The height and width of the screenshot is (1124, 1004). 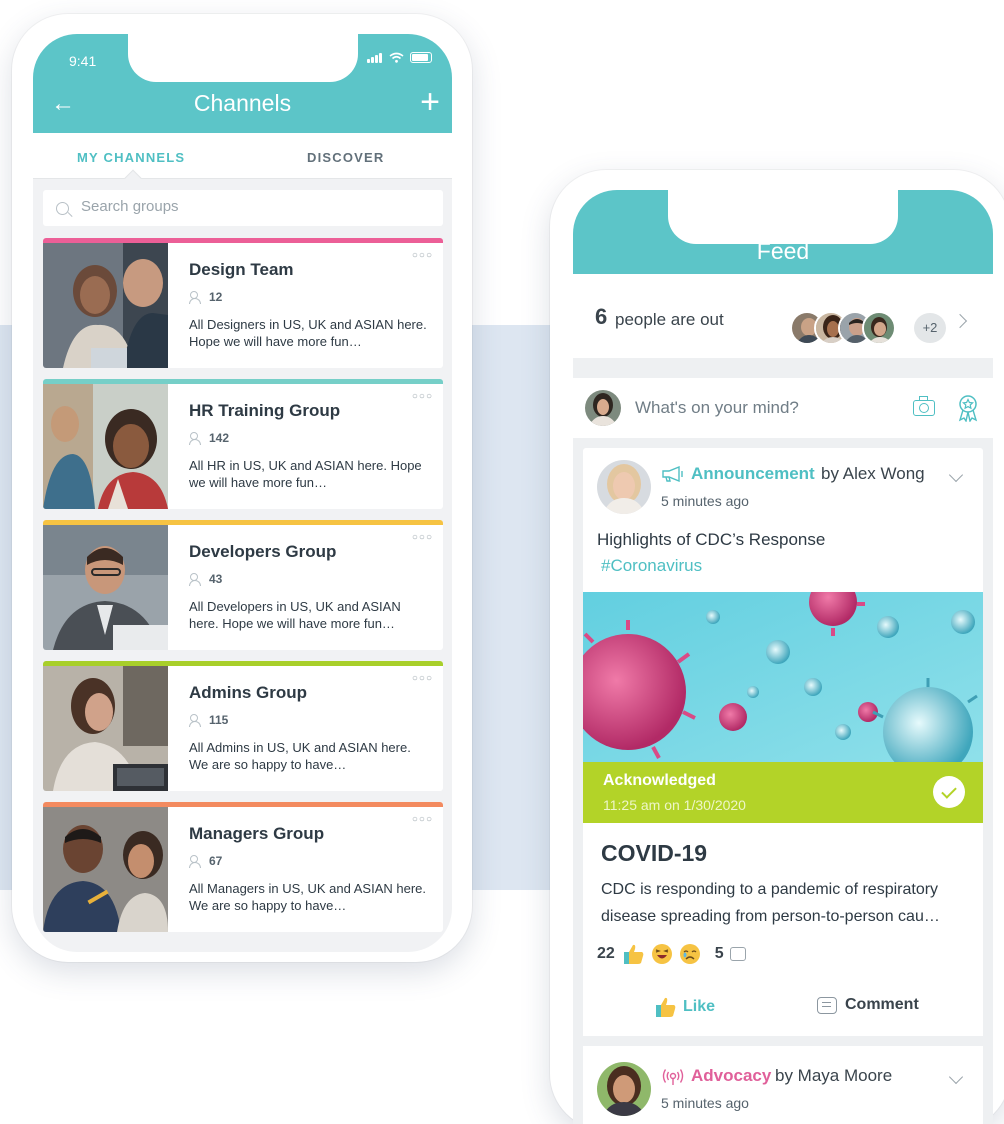 I want to click on compose-placeholder: What's on your mind?, so click(x=717, y=407).